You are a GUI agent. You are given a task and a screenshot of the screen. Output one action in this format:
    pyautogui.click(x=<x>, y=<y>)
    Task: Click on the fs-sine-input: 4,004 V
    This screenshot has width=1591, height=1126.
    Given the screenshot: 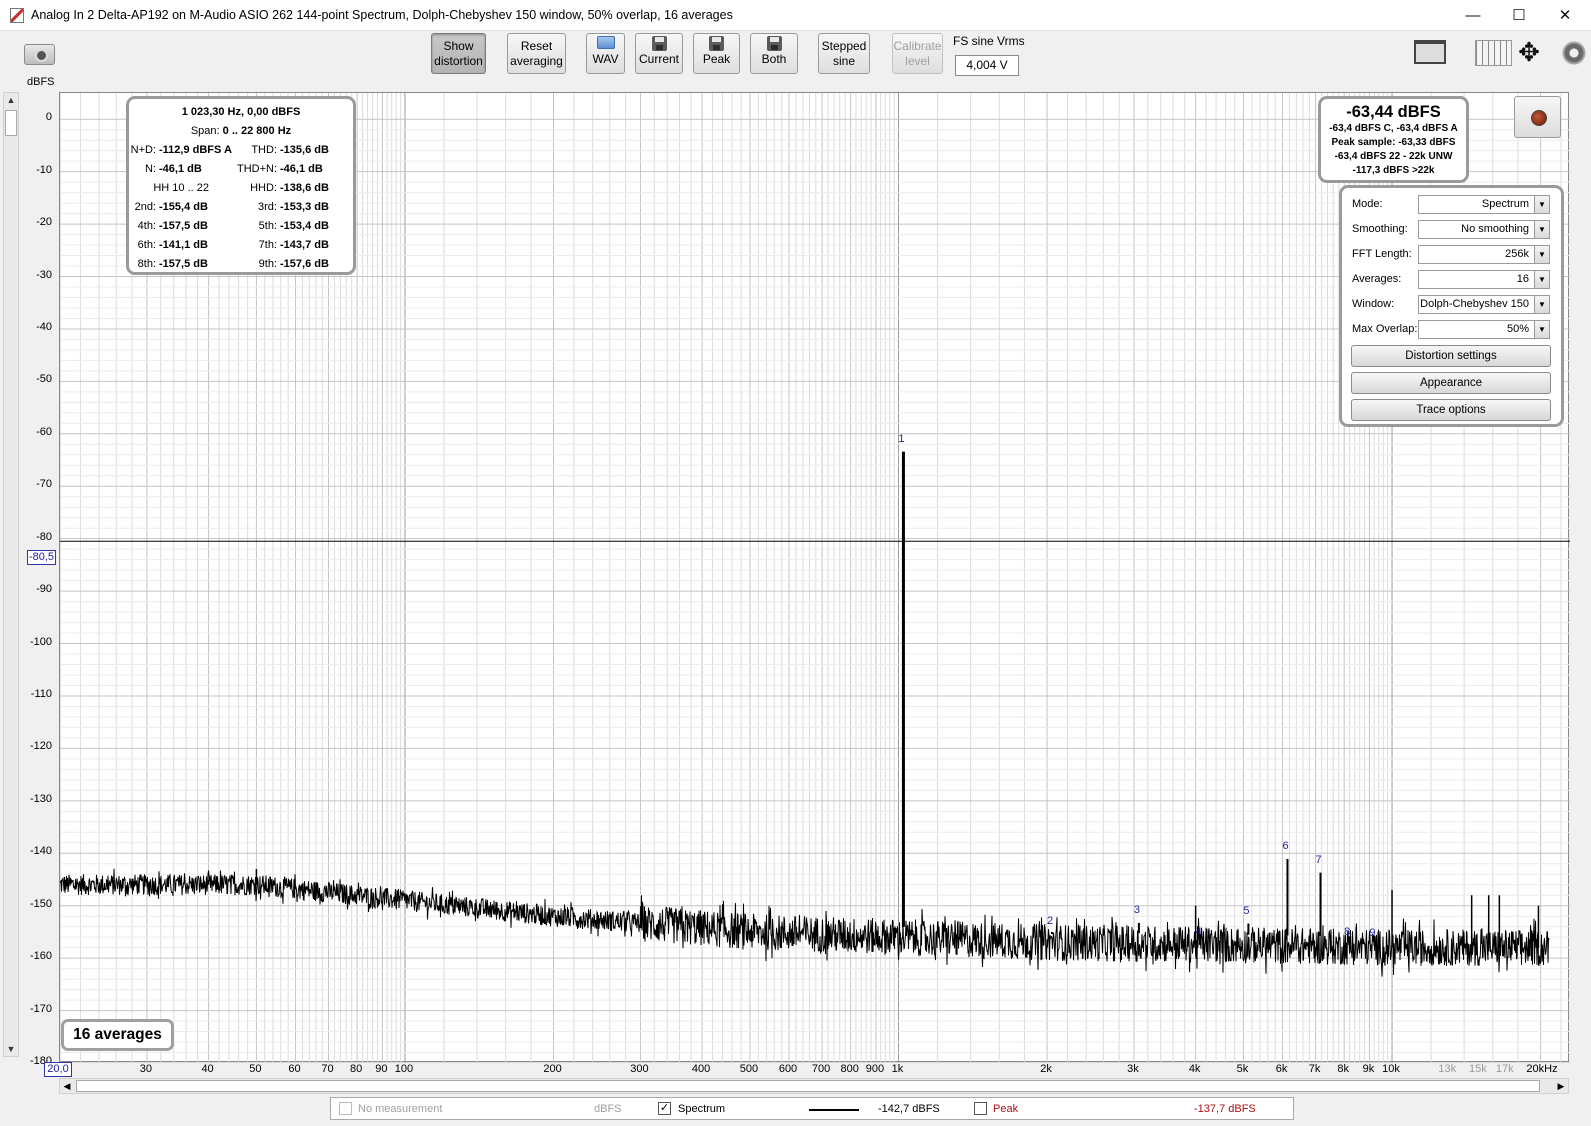 What is the action you would take?
    pyautogui.click(x=987, y=65)
    